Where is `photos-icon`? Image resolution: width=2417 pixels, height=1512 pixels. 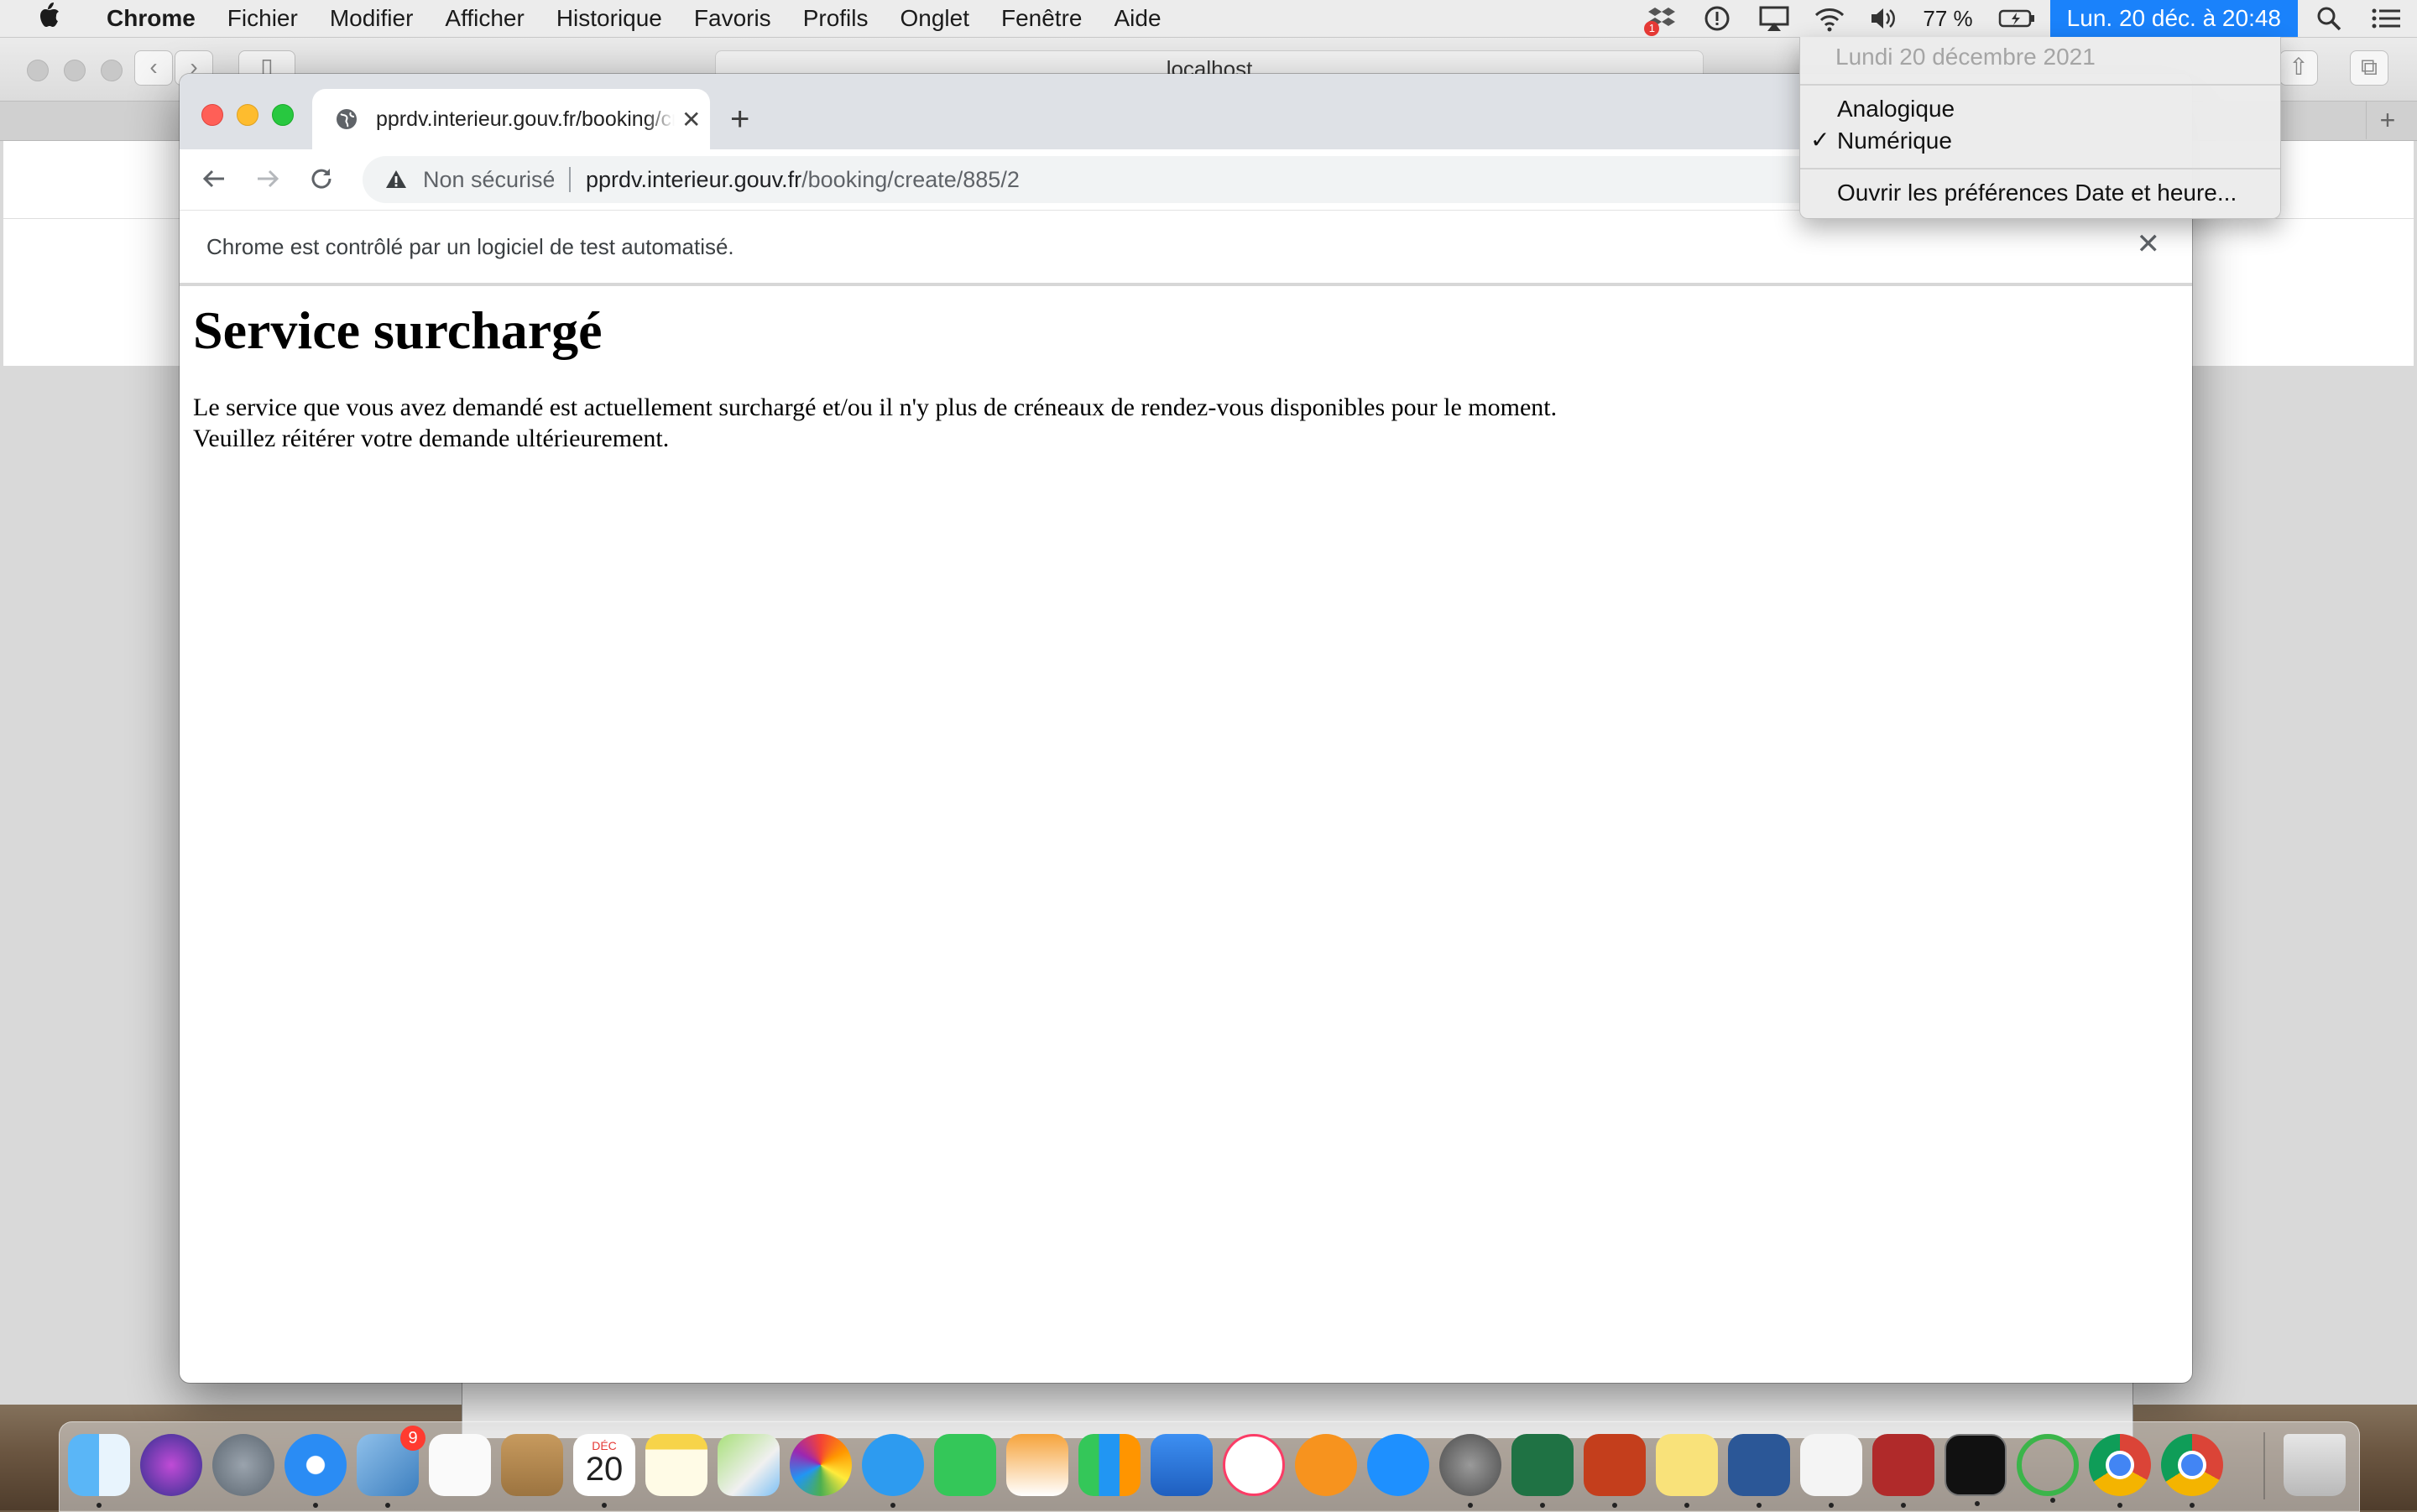
photos-icon is located at coordinates (821, 1465).